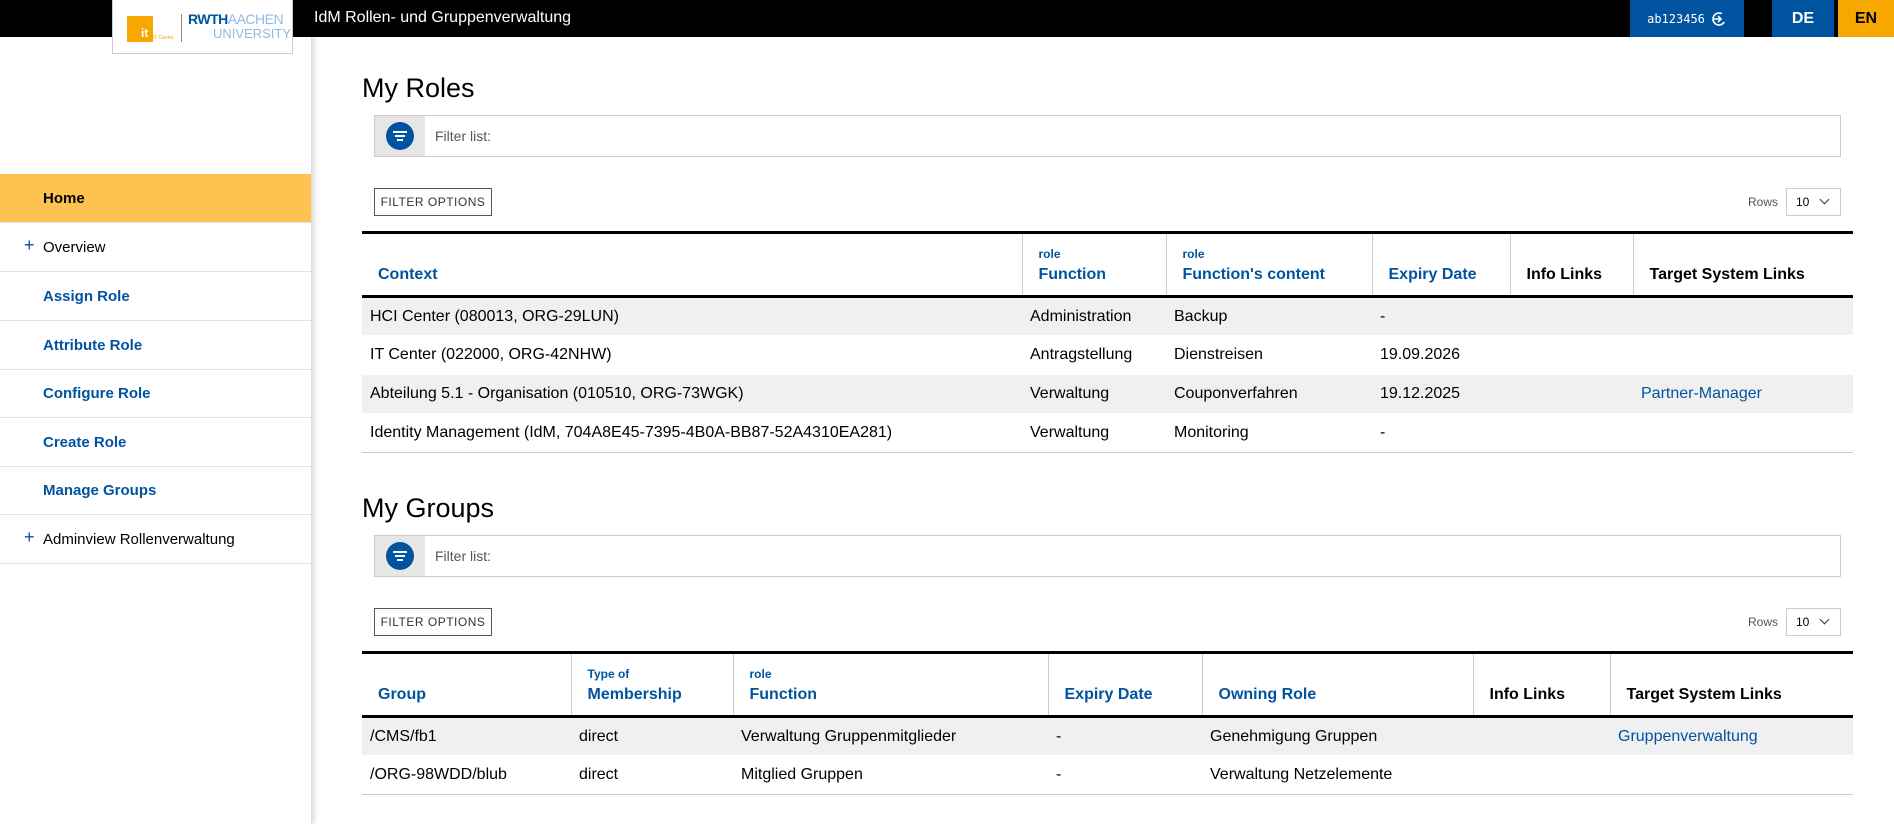 This screenshot has height=824, width=1894. Describe the element at coordinates (1813, 622) in the screenshot. I see `groups-rows-select: 10` at that location.